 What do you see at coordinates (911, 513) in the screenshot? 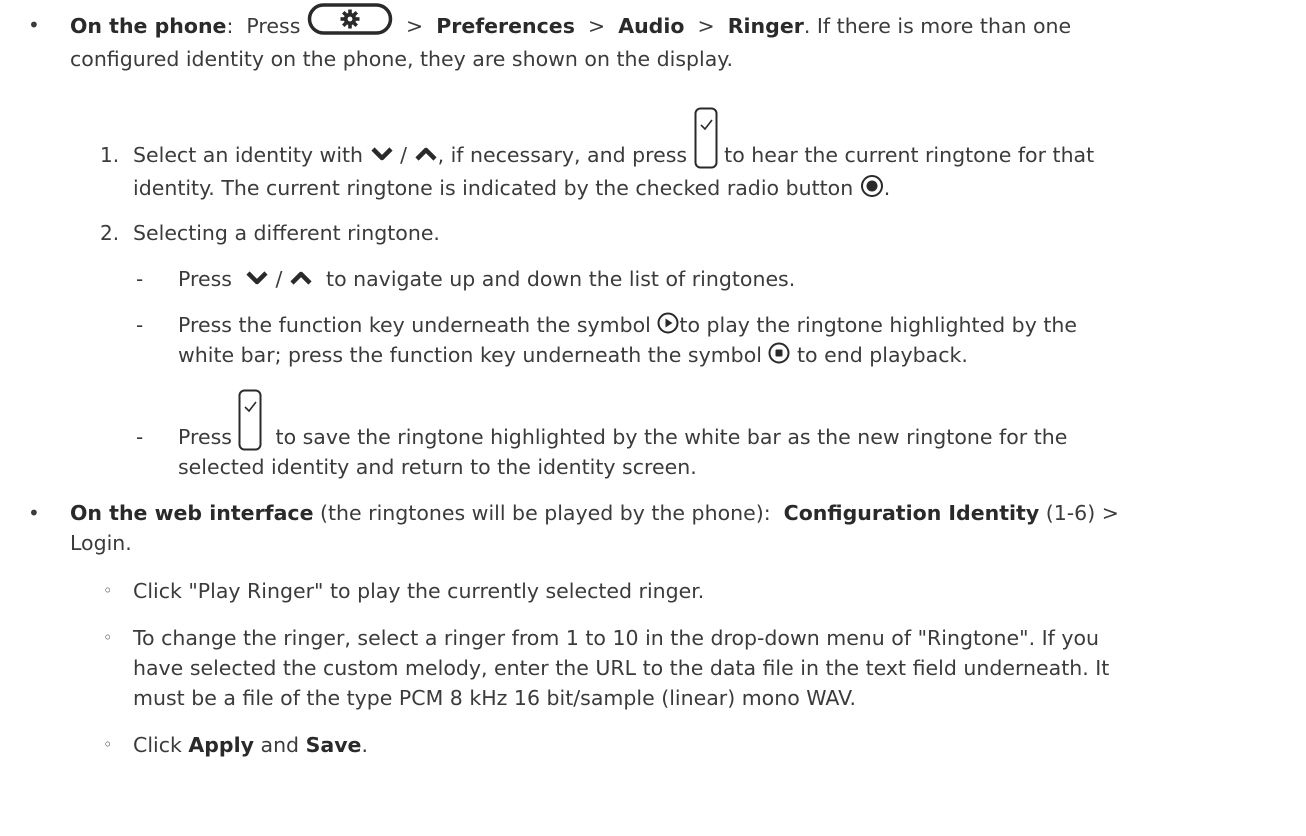
I see `menu-configuration-identity: Configuration Identity` at bounding box center [911, 513].